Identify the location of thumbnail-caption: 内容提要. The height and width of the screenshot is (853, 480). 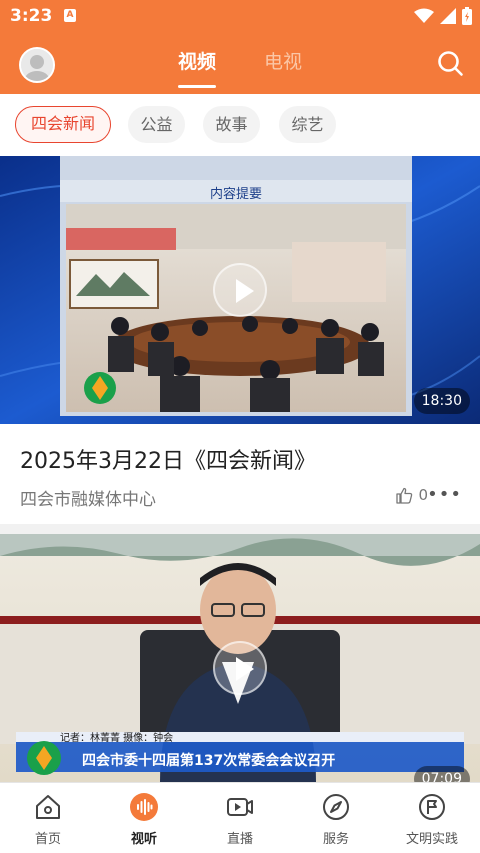
(236, 194).